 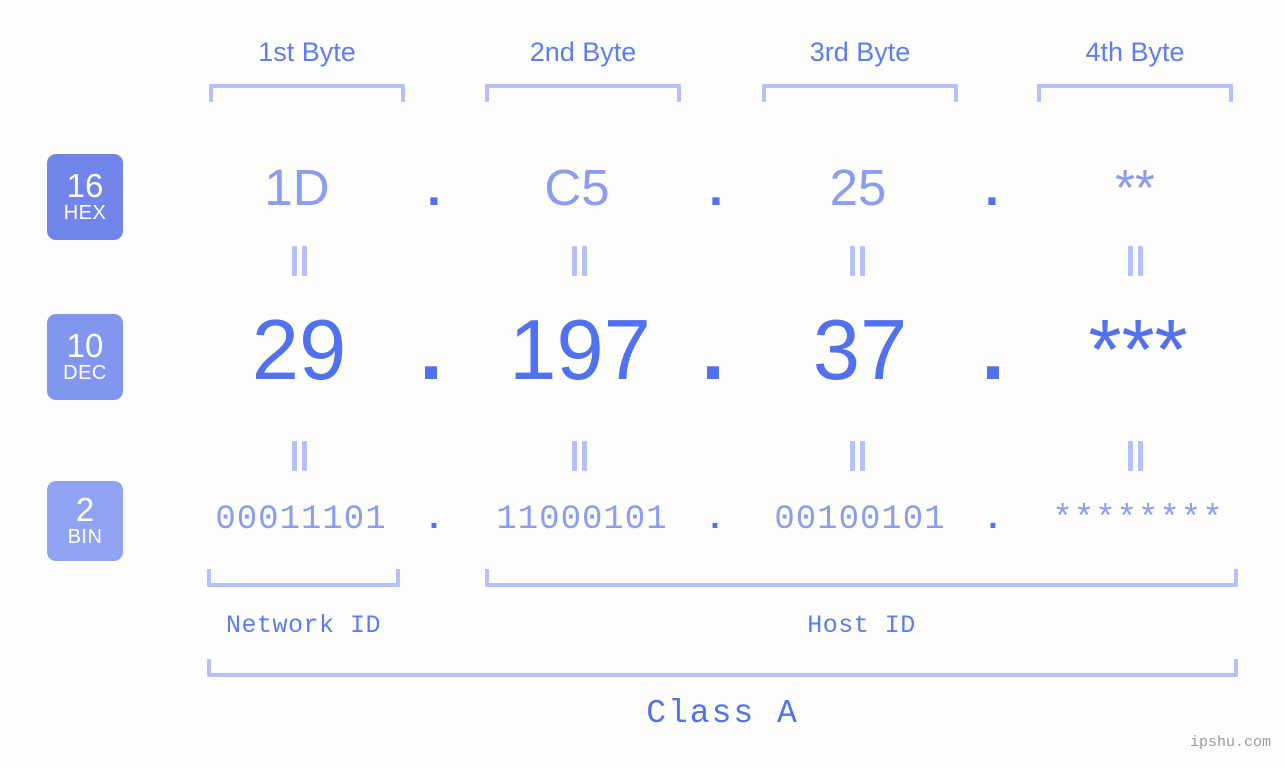 I want to click on network-id-bracket, so click(x=303, y=578).